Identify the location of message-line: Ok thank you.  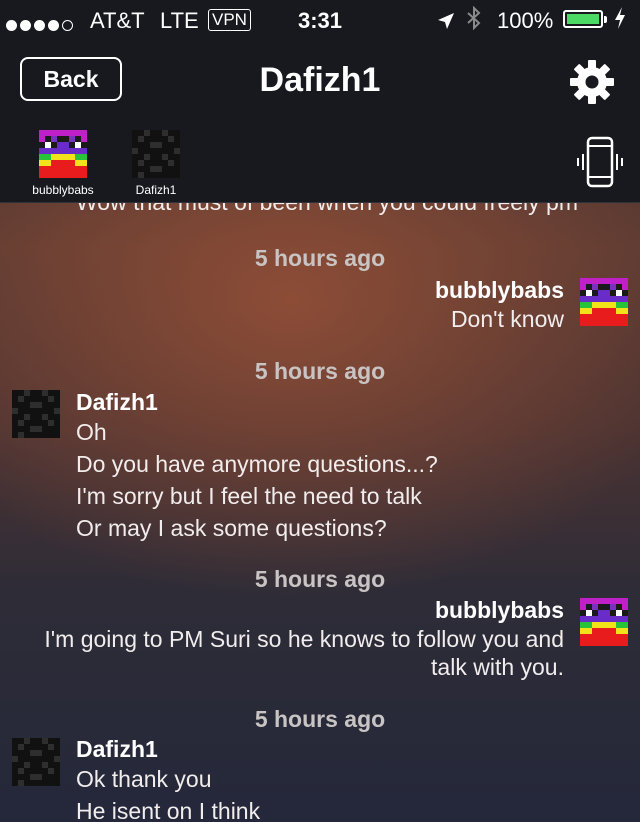
(144, 779).